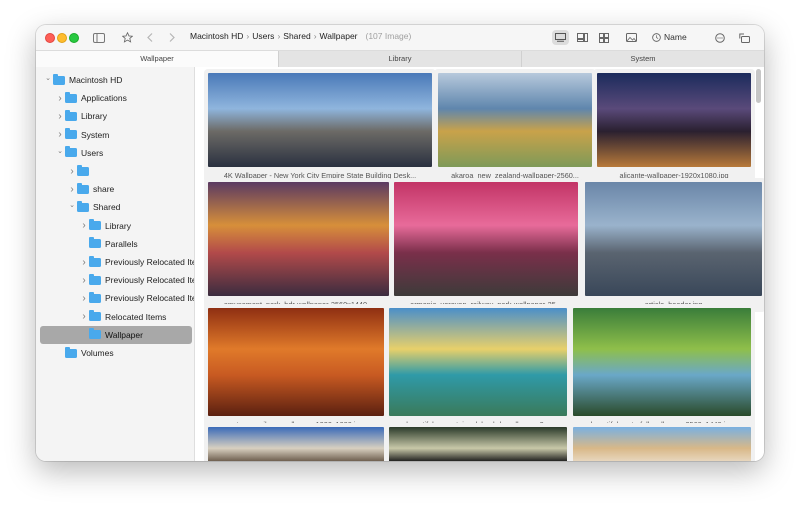 This screenshot has width=800, height=508. Describe the element at coordinates (172, 37) in the screenshot. I see `forward-icon` at that location.